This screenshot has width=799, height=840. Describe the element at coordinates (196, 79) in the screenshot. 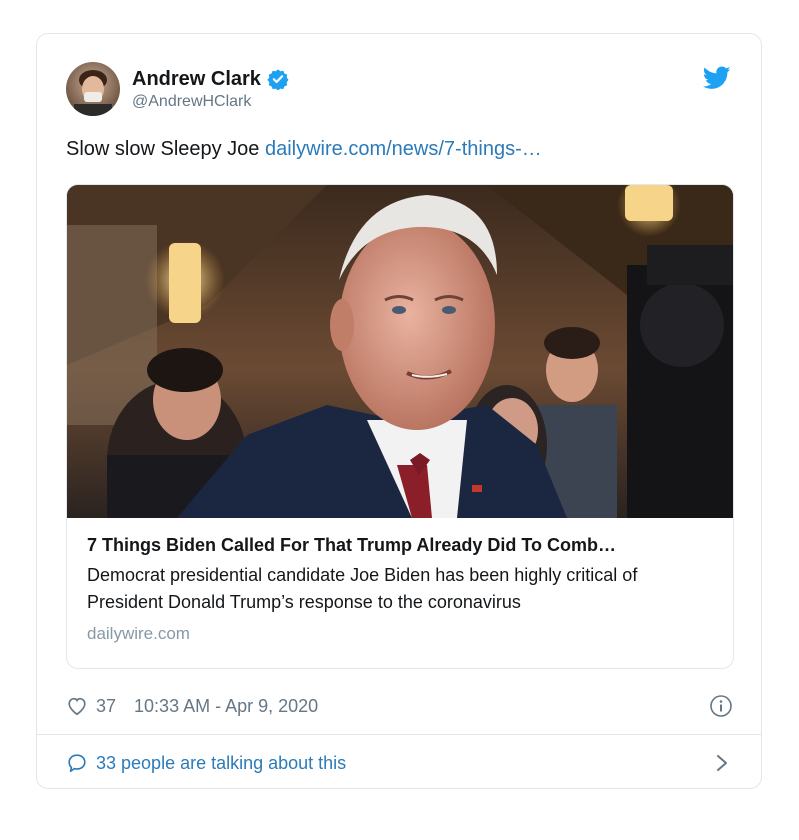

I see `display-name: Andrew Clark` at that location.